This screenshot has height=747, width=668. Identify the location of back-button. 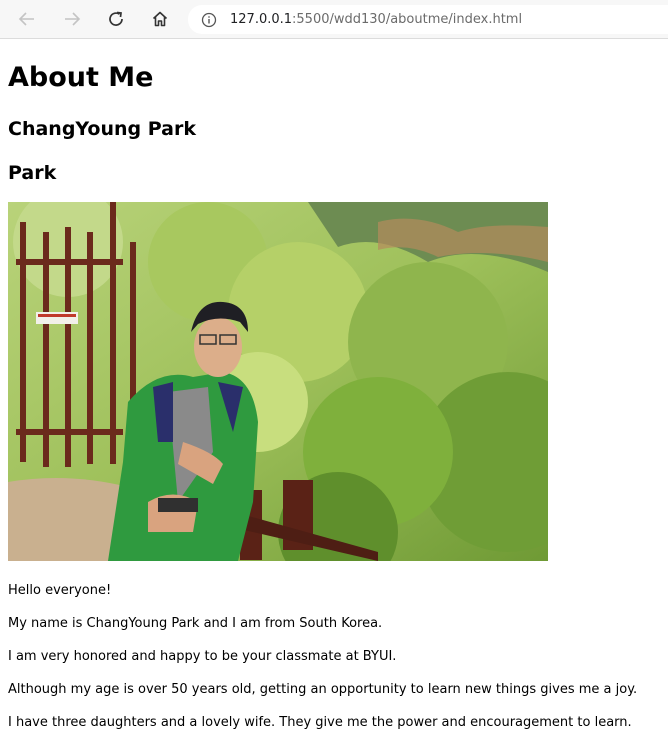
(27, 19).